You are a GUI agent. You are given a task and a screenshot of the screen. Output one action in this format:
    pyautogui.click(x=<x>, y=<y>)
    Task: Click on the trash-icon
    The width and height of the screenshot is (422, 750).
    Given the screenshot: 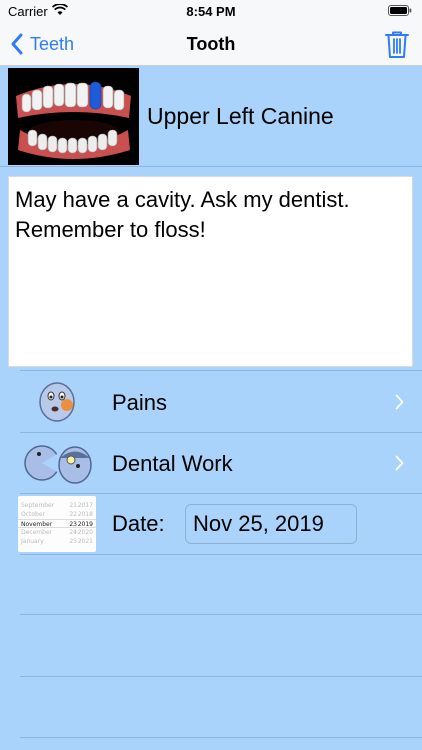 What is the action you would take?
    pyautogui.click(x=397, y=44)
    